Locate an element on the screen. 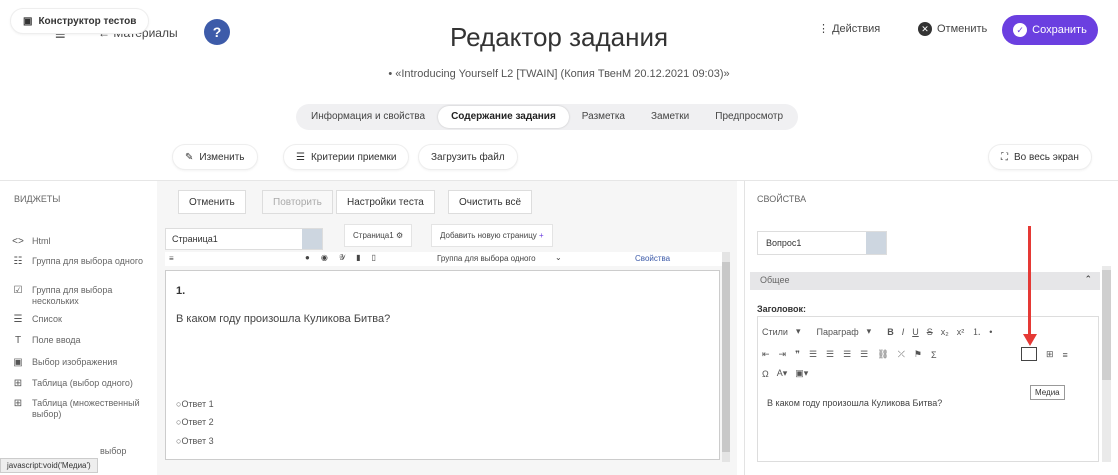  add-page-button: Добавить новую страницу + is located at coordinates (492, 235).